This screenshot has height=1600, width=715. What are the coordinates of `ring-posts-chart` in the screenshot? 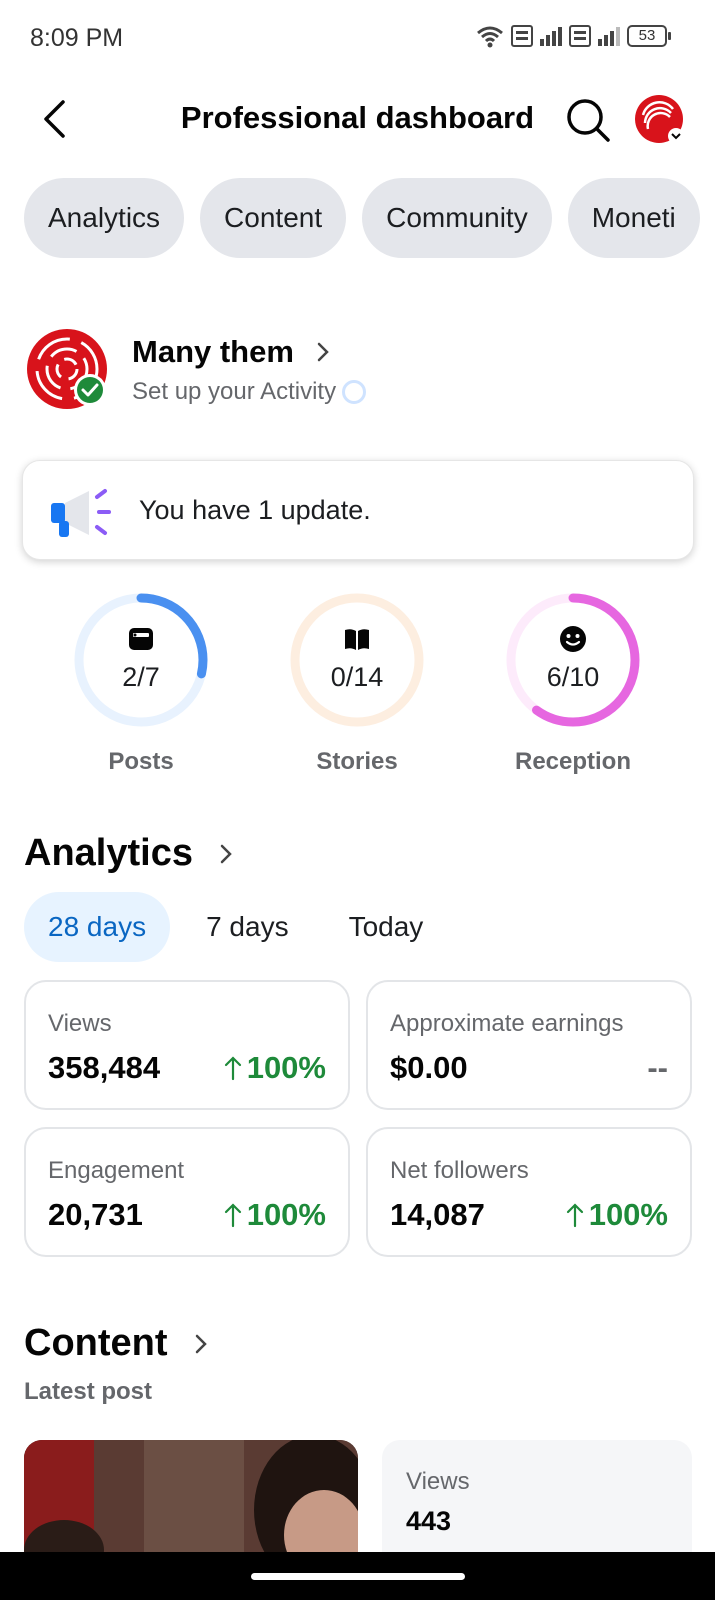 It's located at (141, 660).